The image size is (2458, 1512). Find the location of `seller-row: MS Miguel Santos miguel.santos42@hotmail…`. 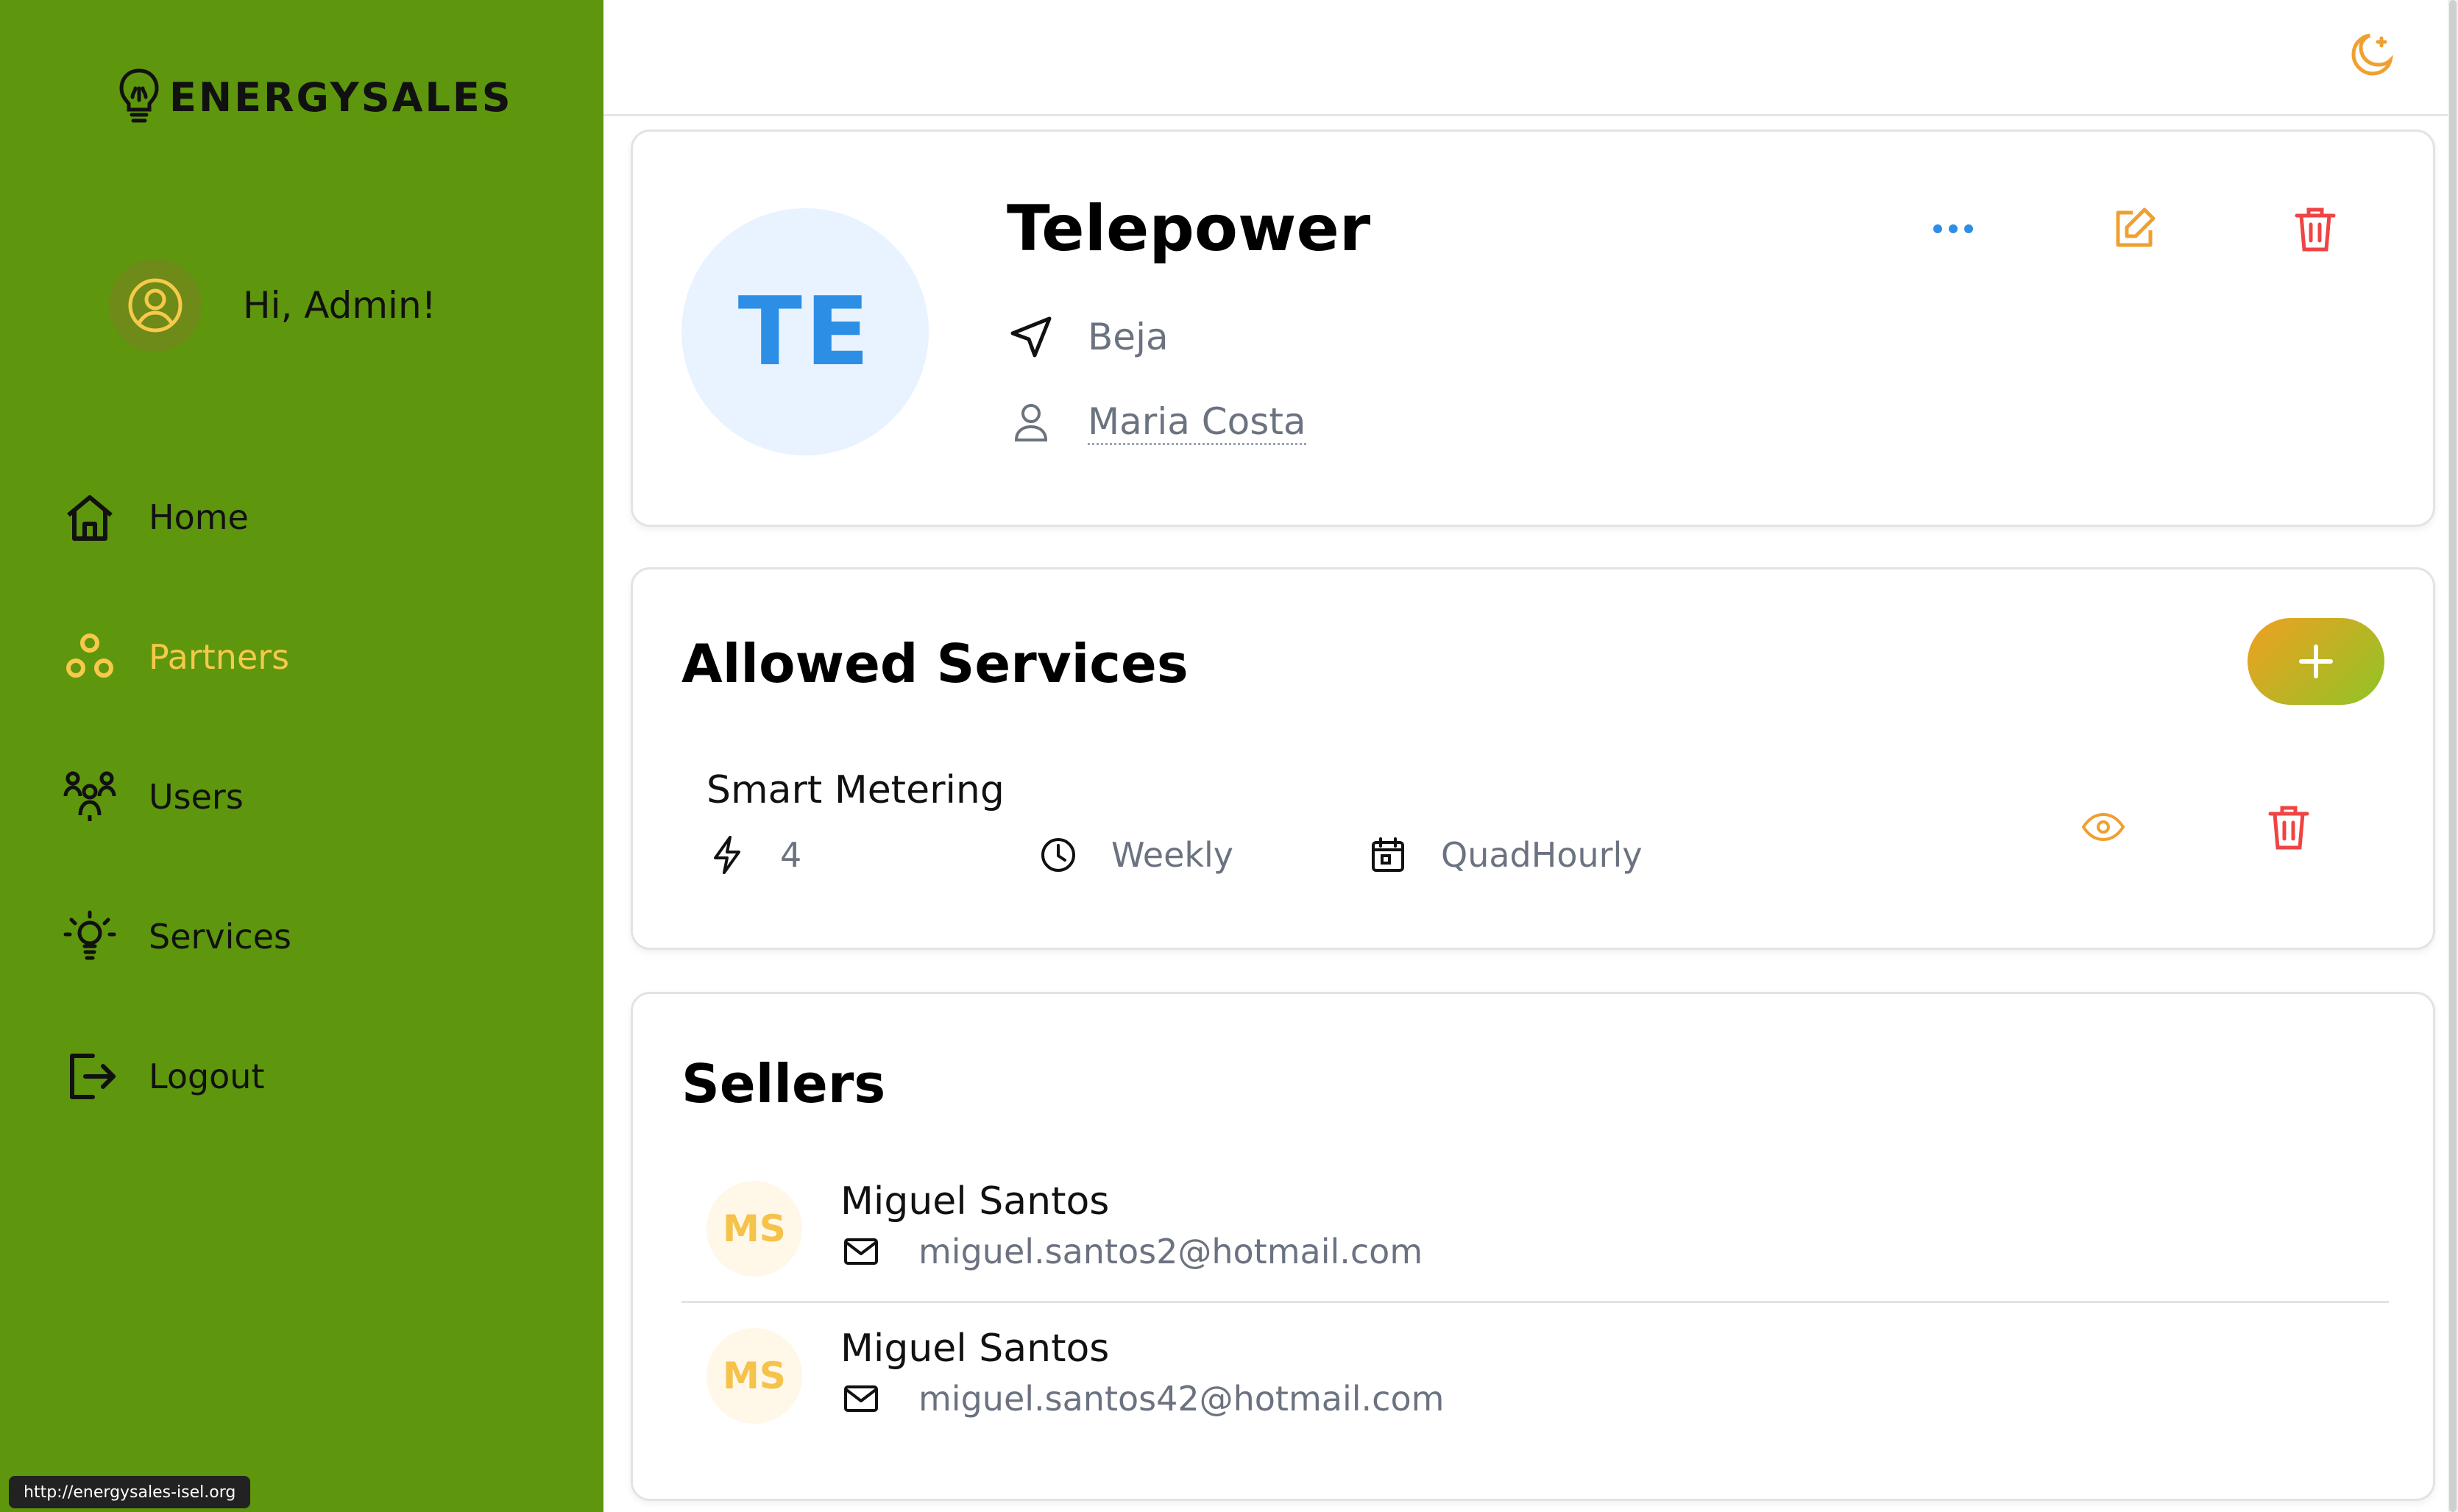

seller-row: MS Miguel Santos miguel.santos42@hotmail… is located at coordinates (1535, 1376).